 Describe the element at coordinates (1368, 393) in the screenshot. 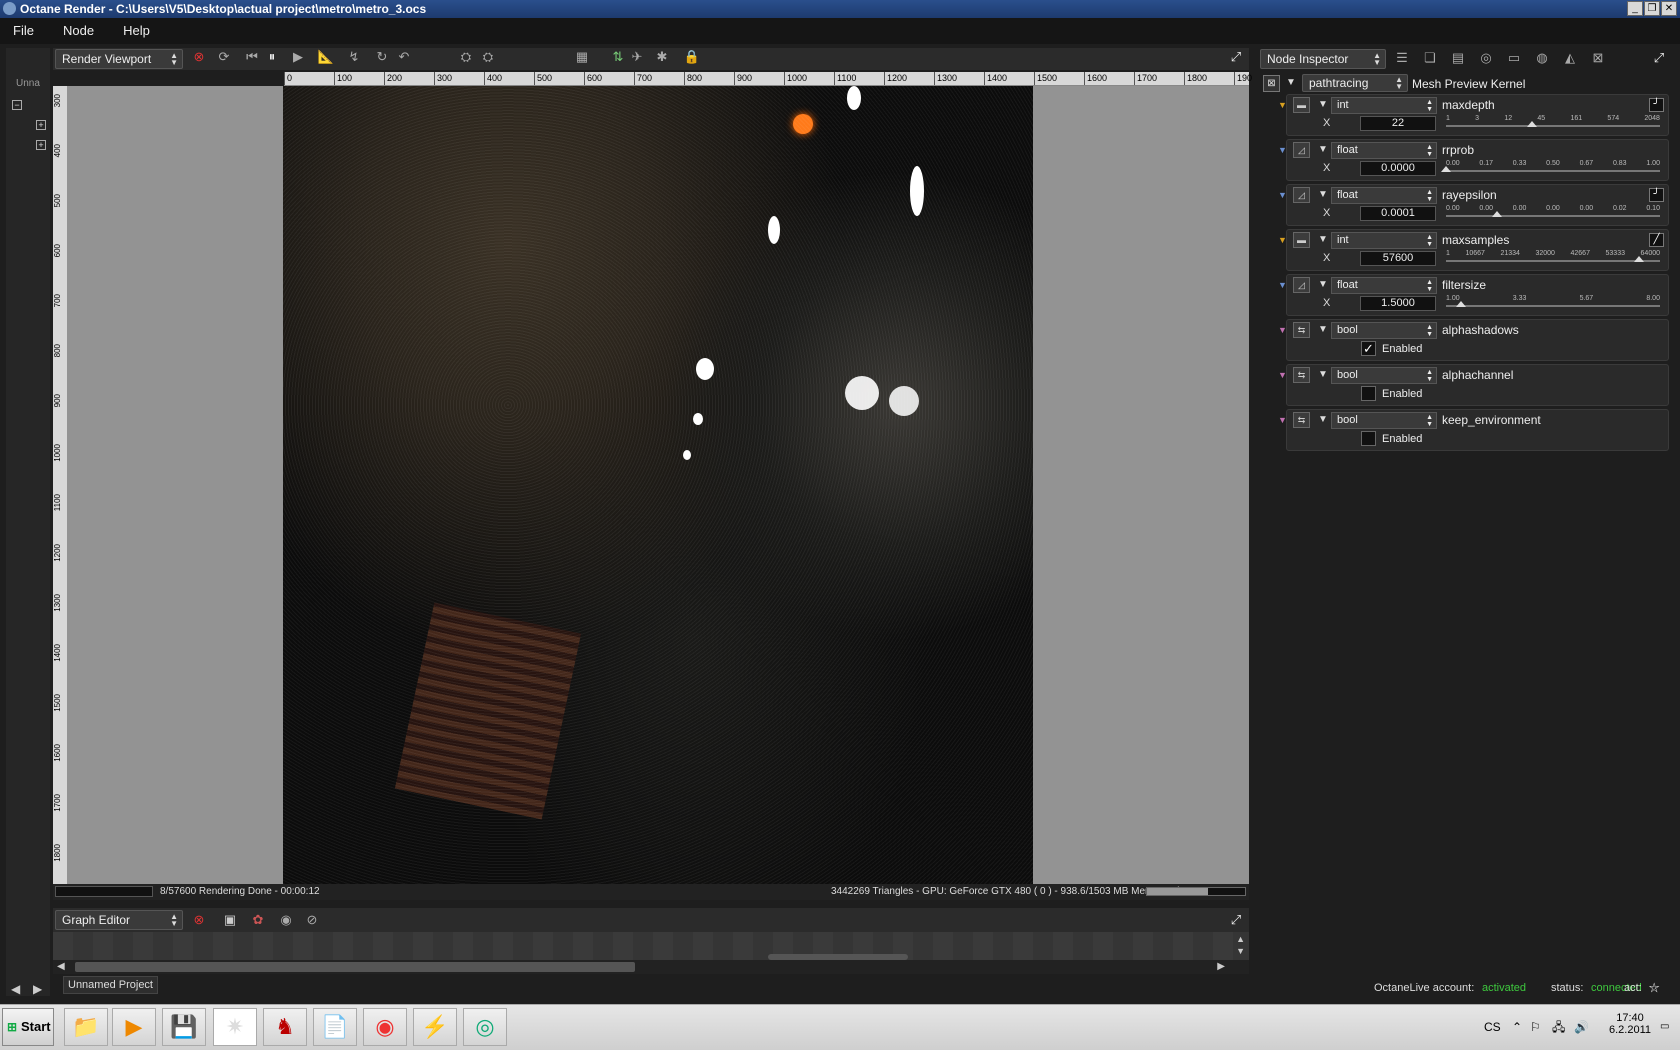

I see `alphachannel-checkbox` at that location.